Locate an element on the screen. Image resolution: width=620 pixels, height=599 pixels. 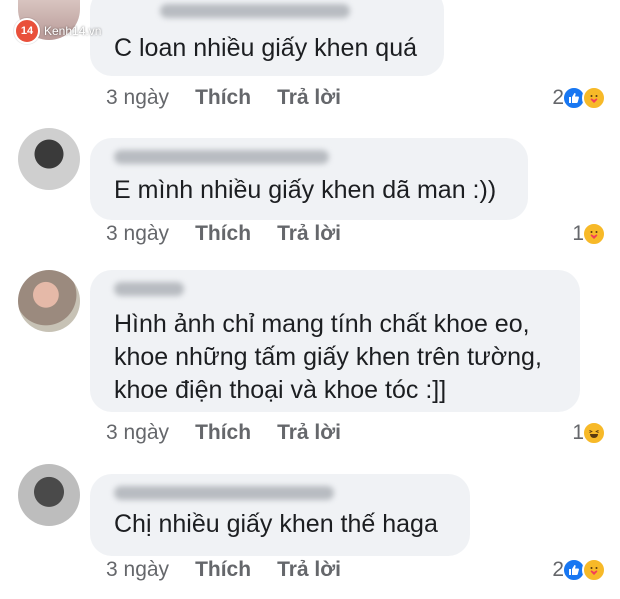
comment-bubble: E mình nhiều giấy khen dã man :)) is located at coordinates (309, 179).